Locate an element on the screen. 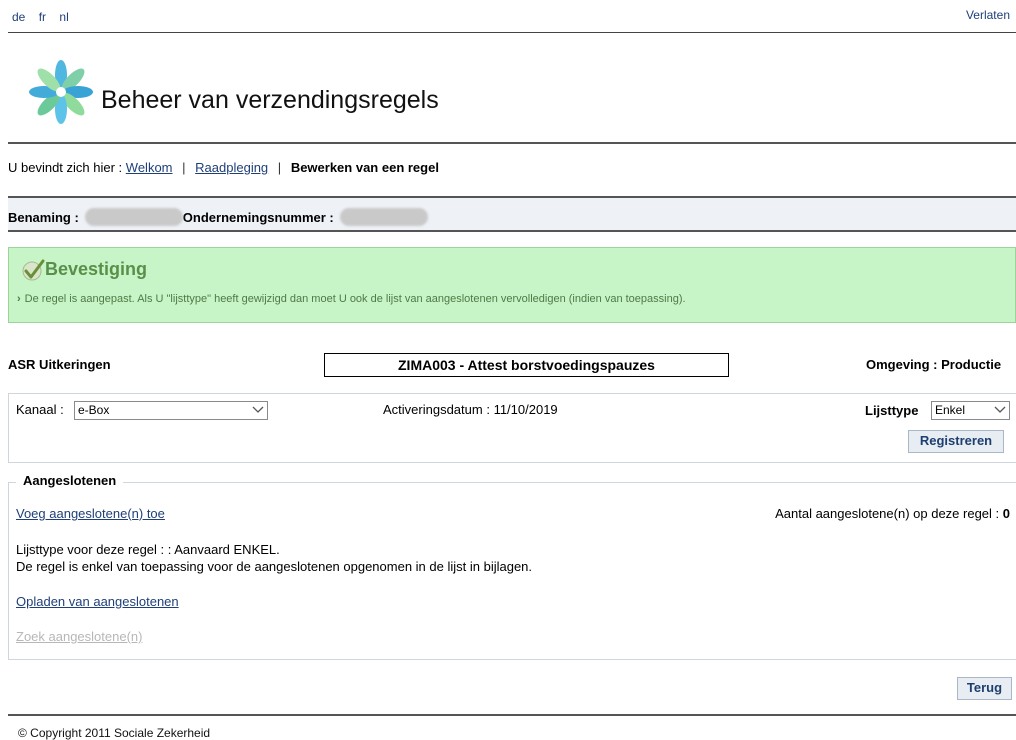 The height and width of the screenshot is (740, 1016). affiliate-count-value: 0 is located at coordinates (1006, 513).